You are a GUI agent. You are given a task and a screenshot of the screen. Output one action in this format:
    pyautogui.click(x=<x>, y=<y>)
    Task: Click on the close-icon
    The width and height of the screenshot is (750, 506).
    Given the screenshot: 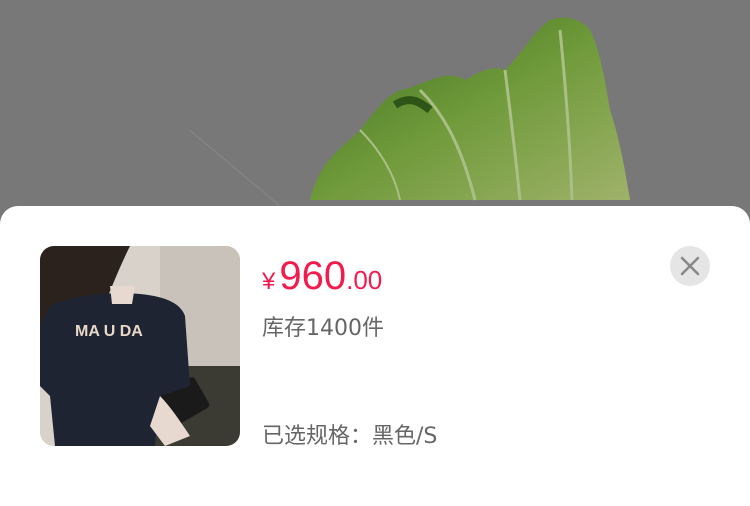 What is the action you would take?
    pyautogui.click(x=690, y=266)
    